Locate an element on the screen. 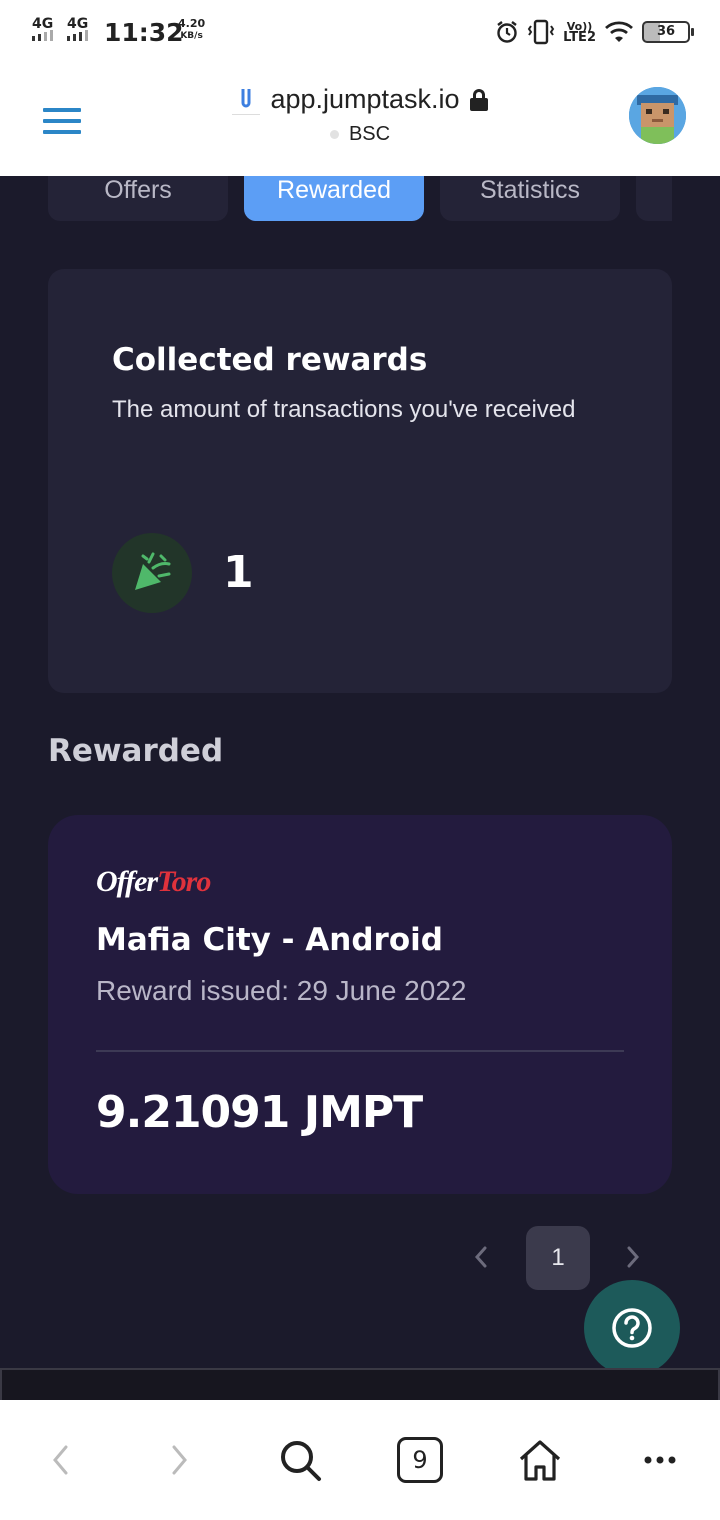  tabs-switcher-button: 9 is located at coordinates (420, 1460).